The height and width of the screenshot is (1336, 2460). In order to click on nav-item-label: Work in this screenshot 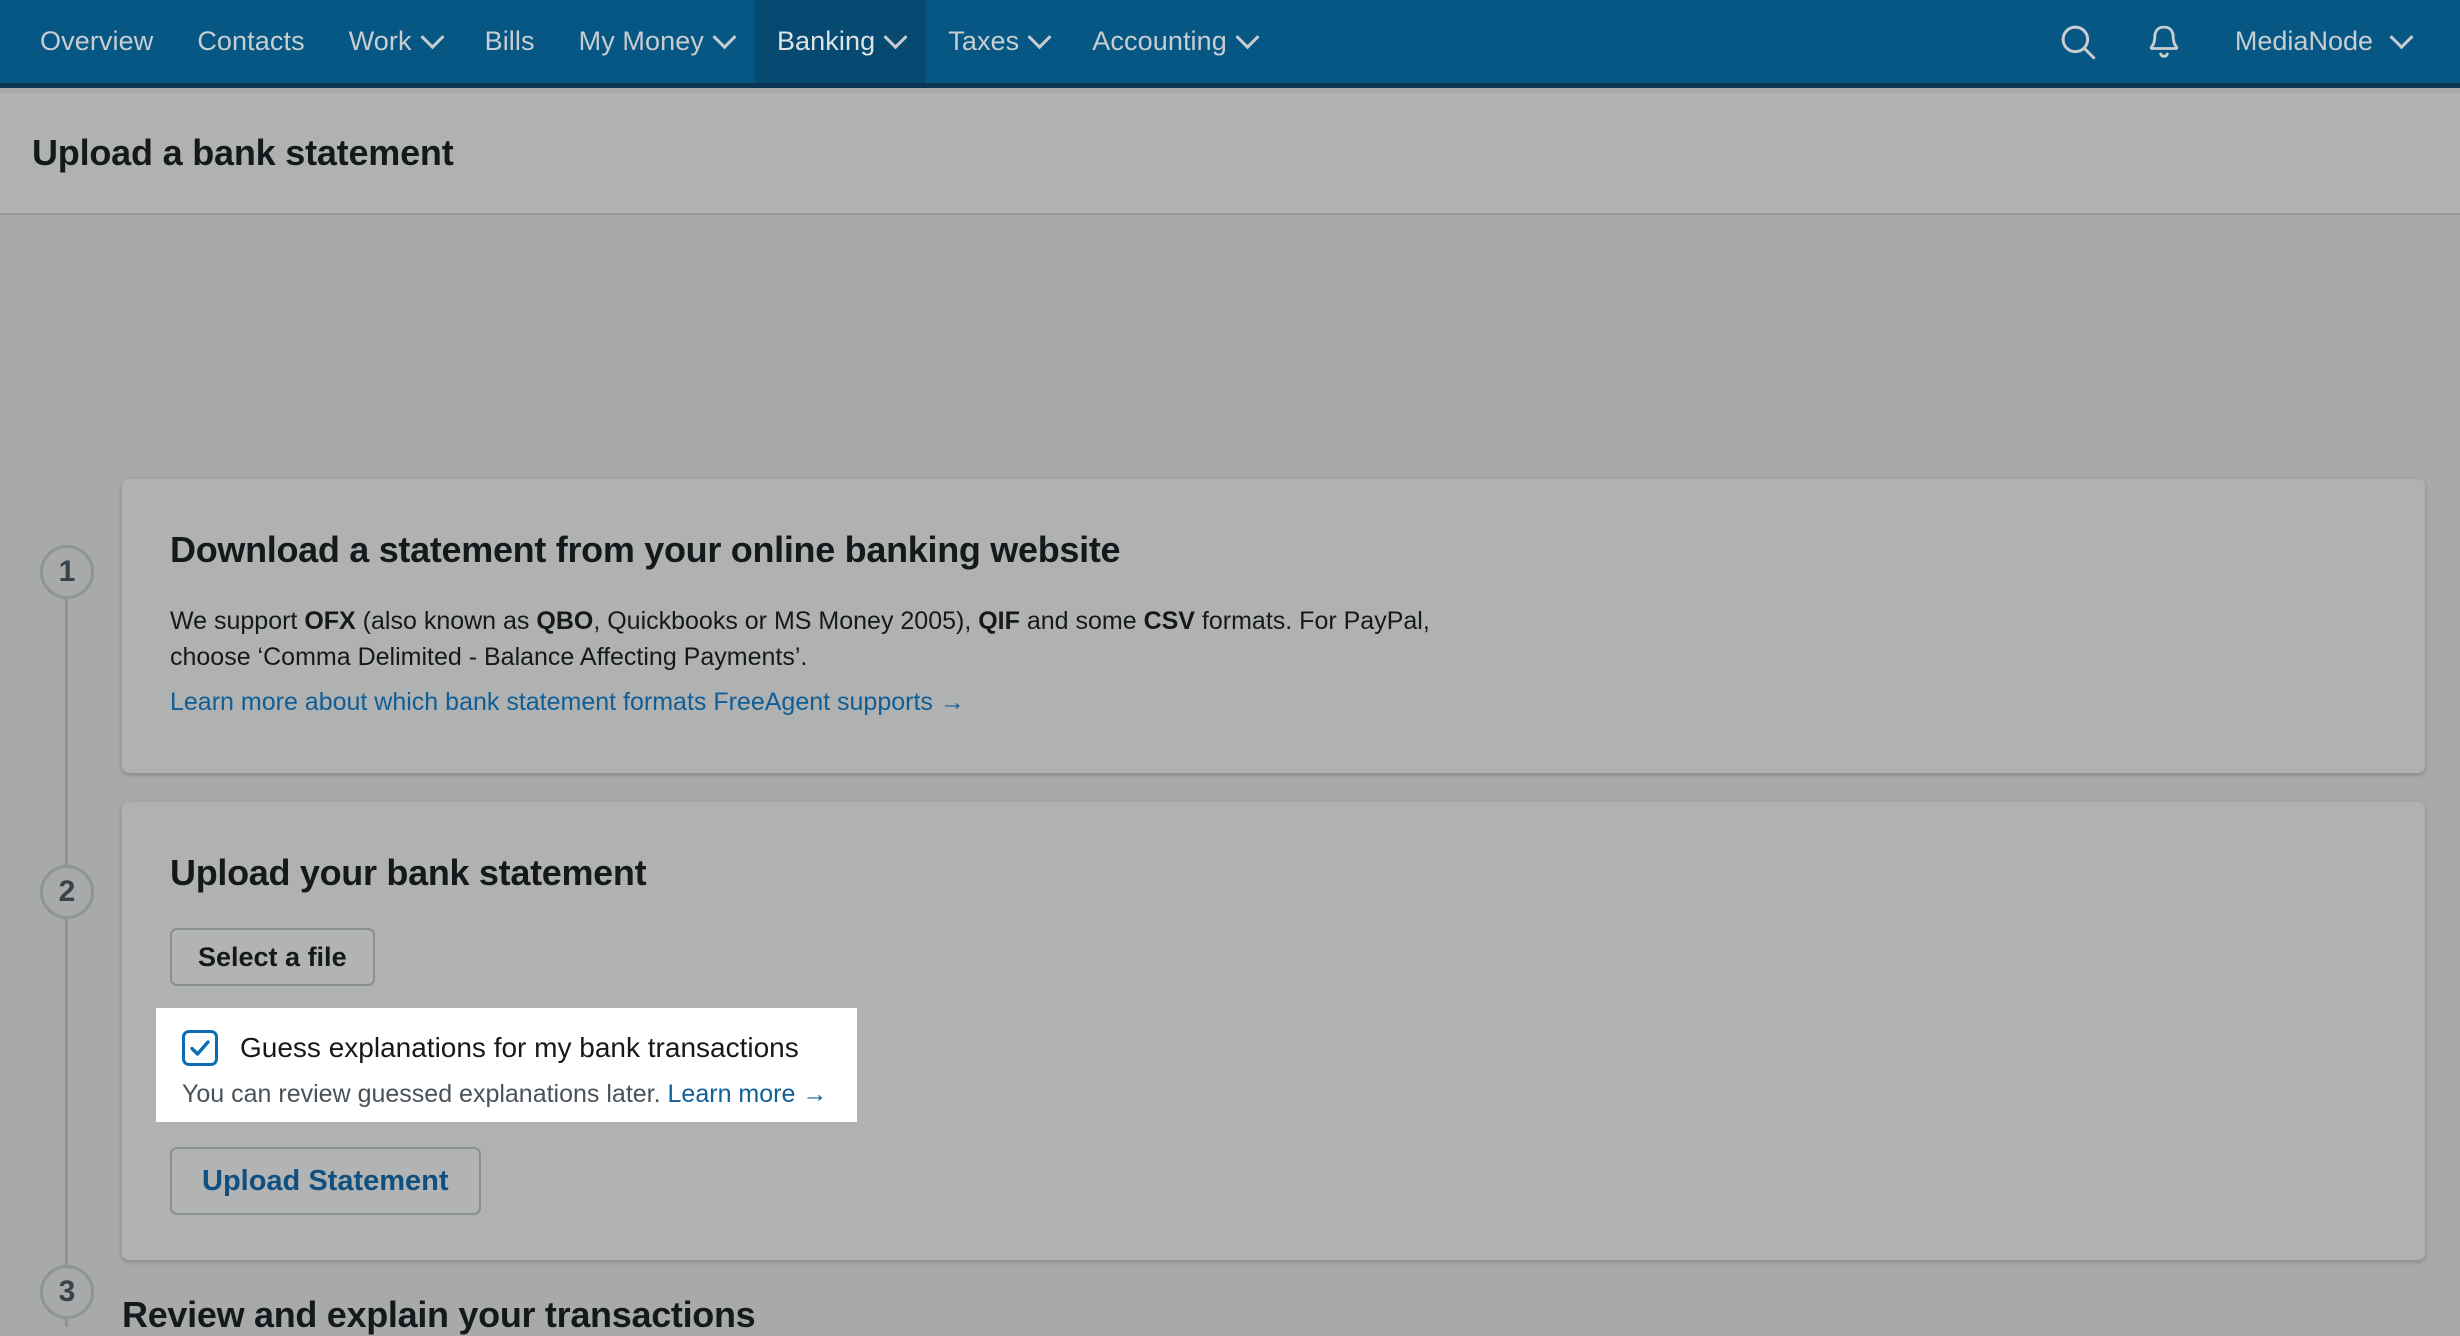, I will do `click(380, 41)`.